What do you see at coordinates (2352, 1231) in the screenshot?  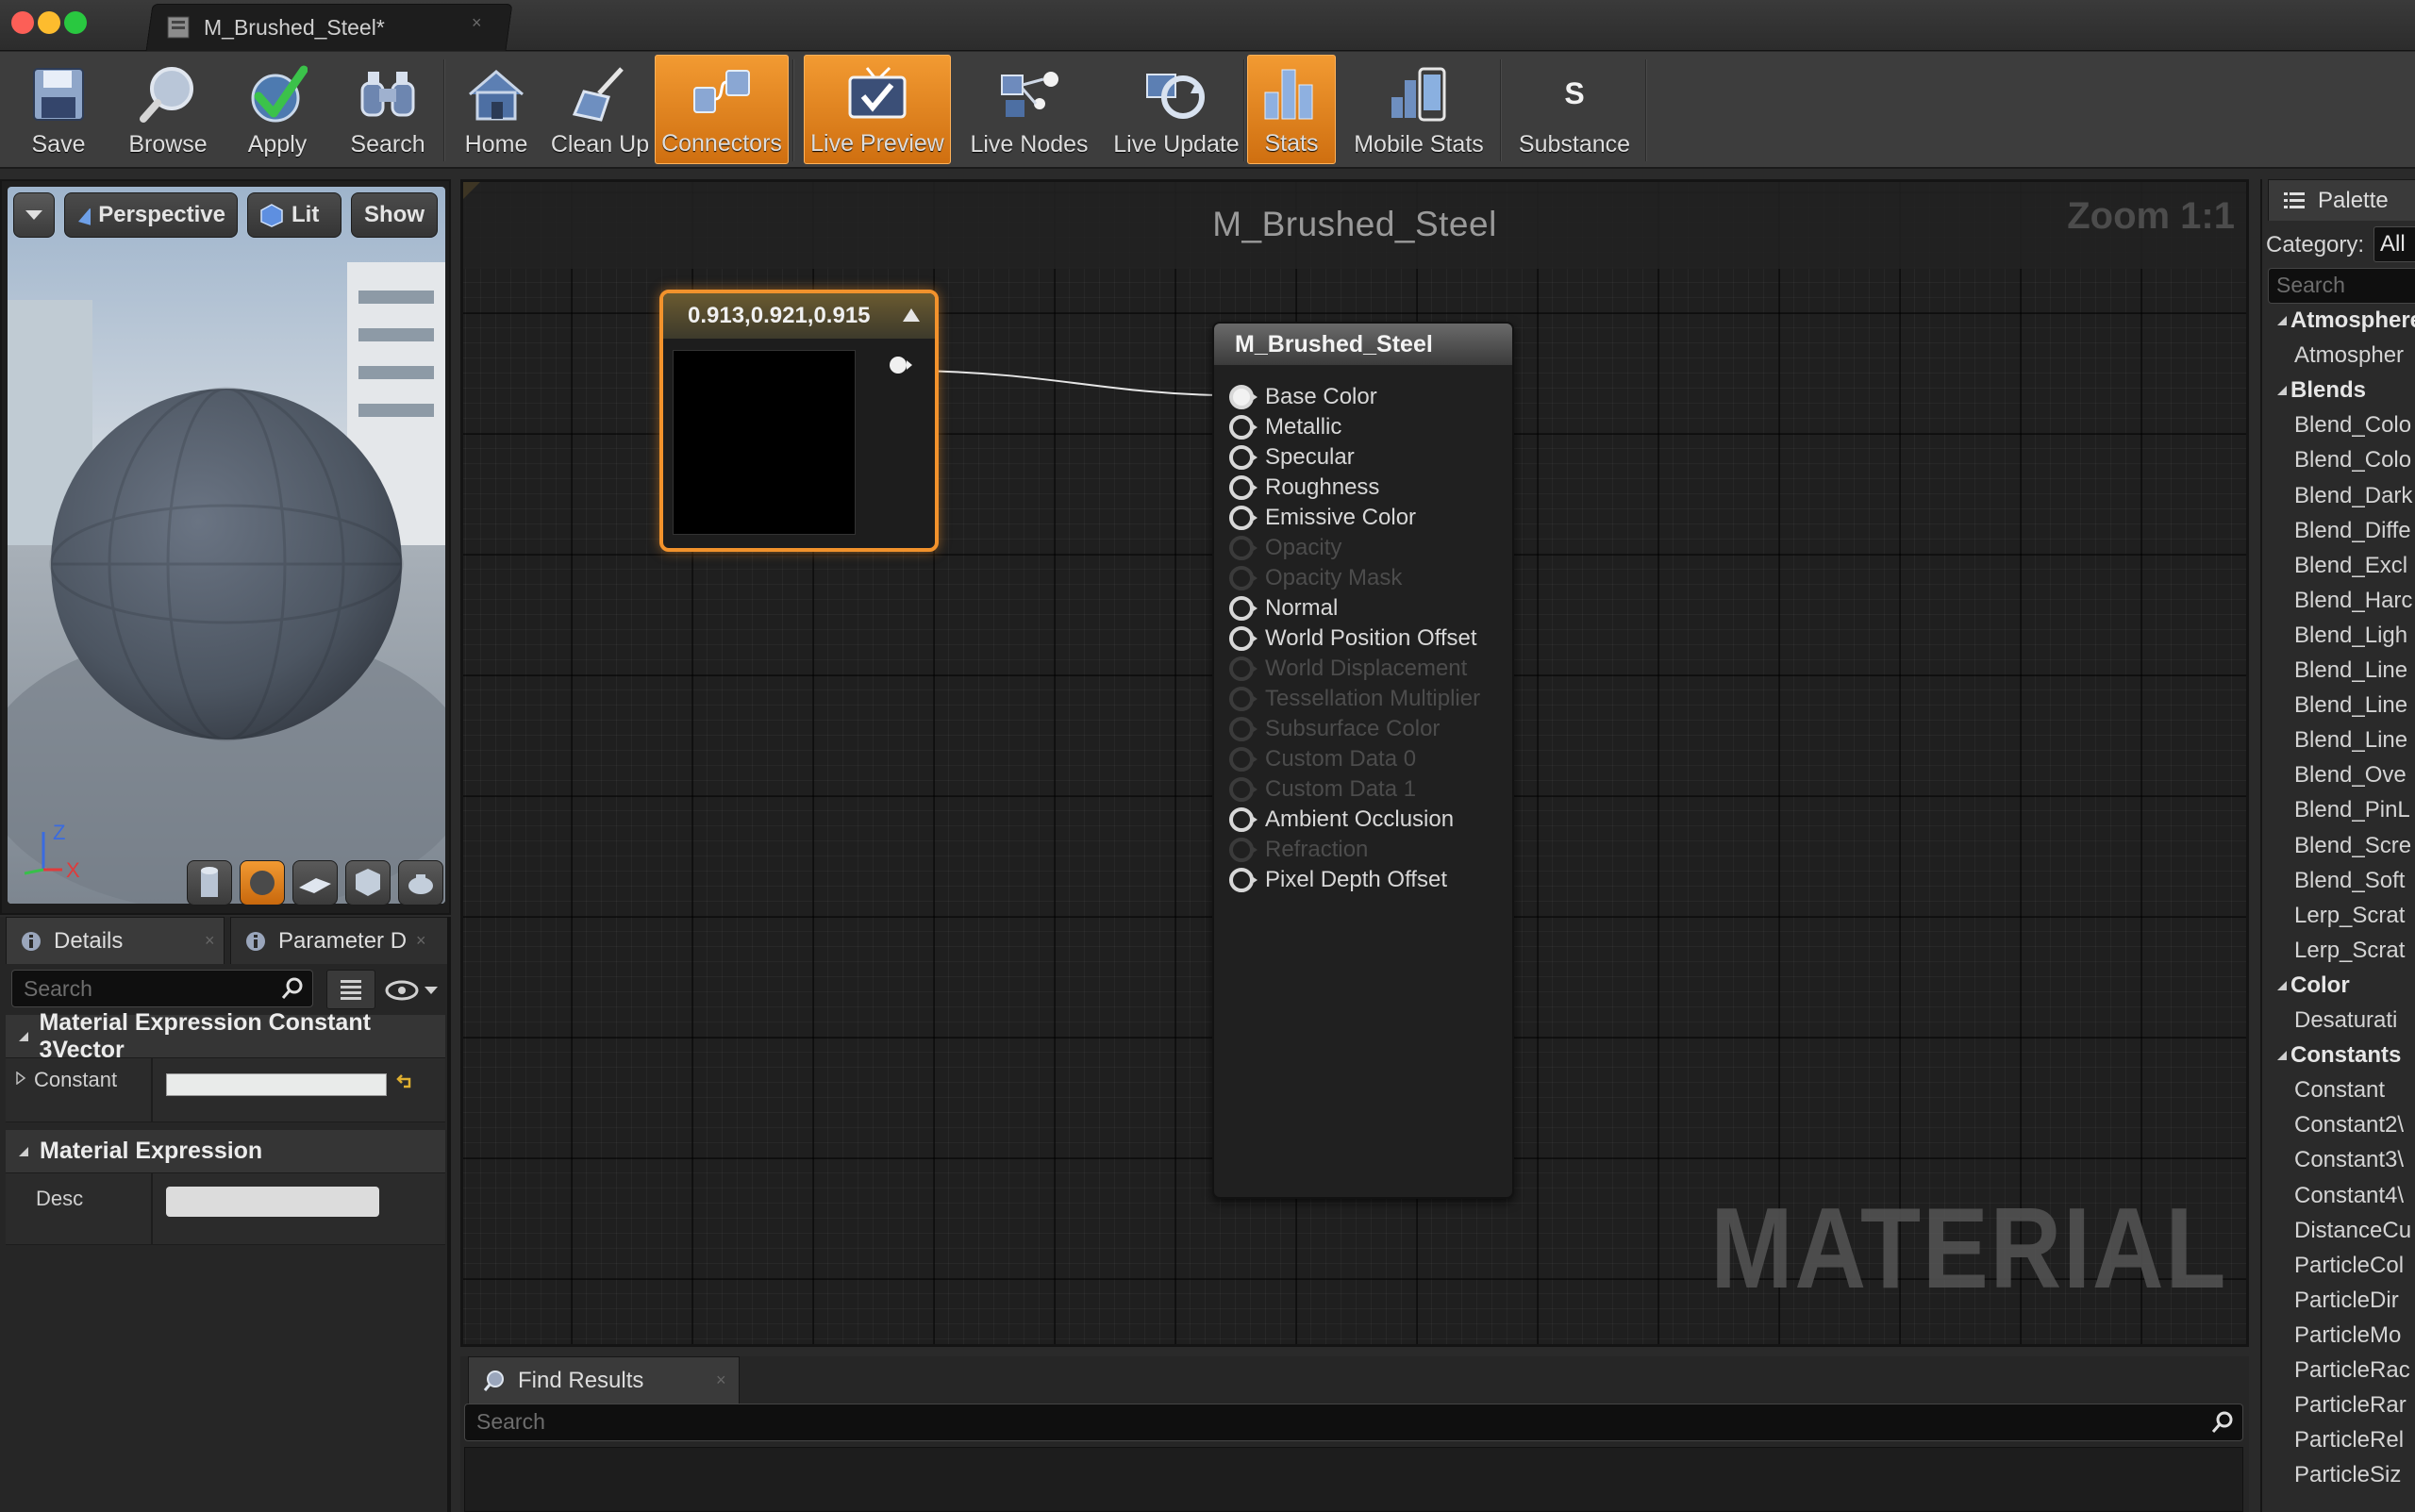 I see `palette-item: DistanceCu` at bounding box center [2352, 1231].